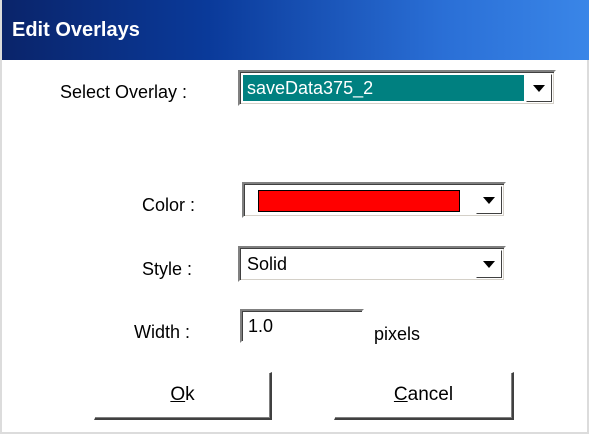 The image size is (589, 434). What do you see at coordinates (383, 88) in the screenshot?
I see `select-overlay-value: saveData375_2` at bounding box center [383, 88].